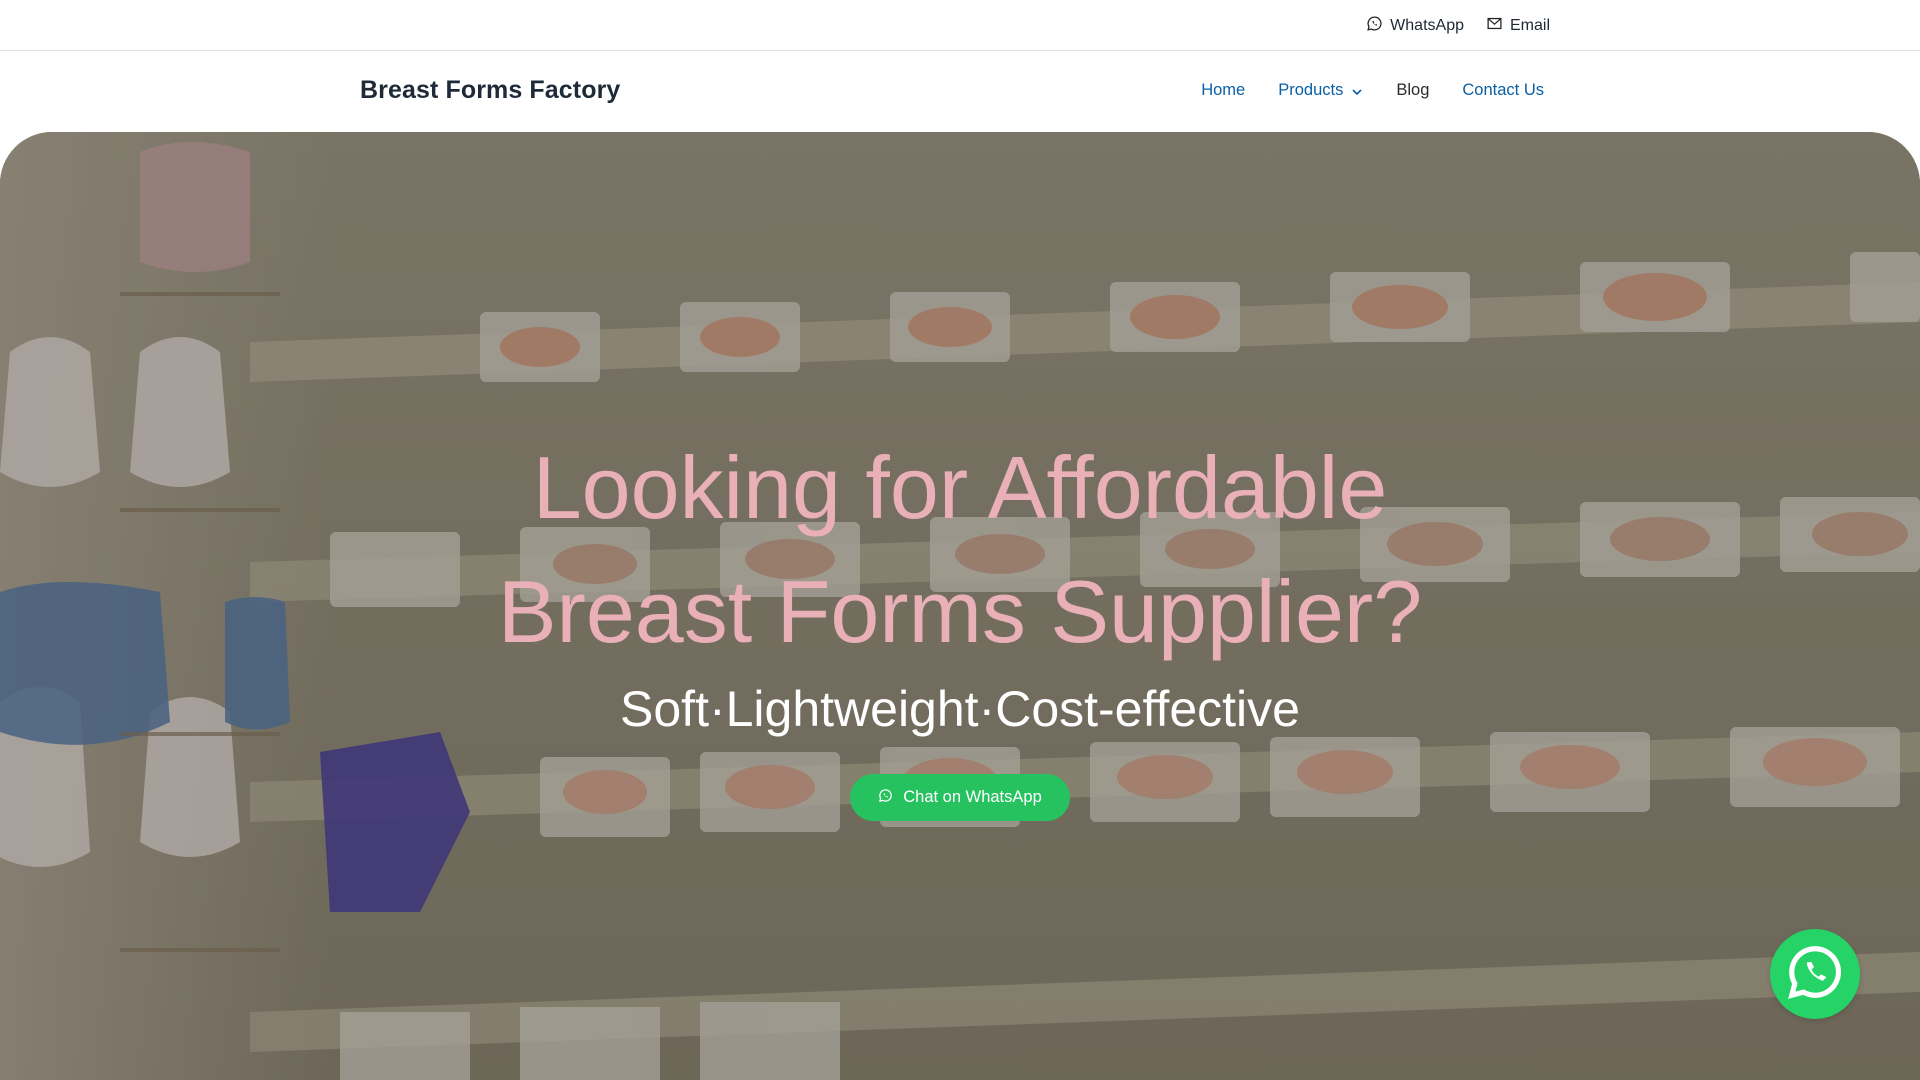  What do you see at coordinates (960, 25) in the screenshot?
I see `top-contact-bar: WhatsApp Email` at bounding box center [960, 25].